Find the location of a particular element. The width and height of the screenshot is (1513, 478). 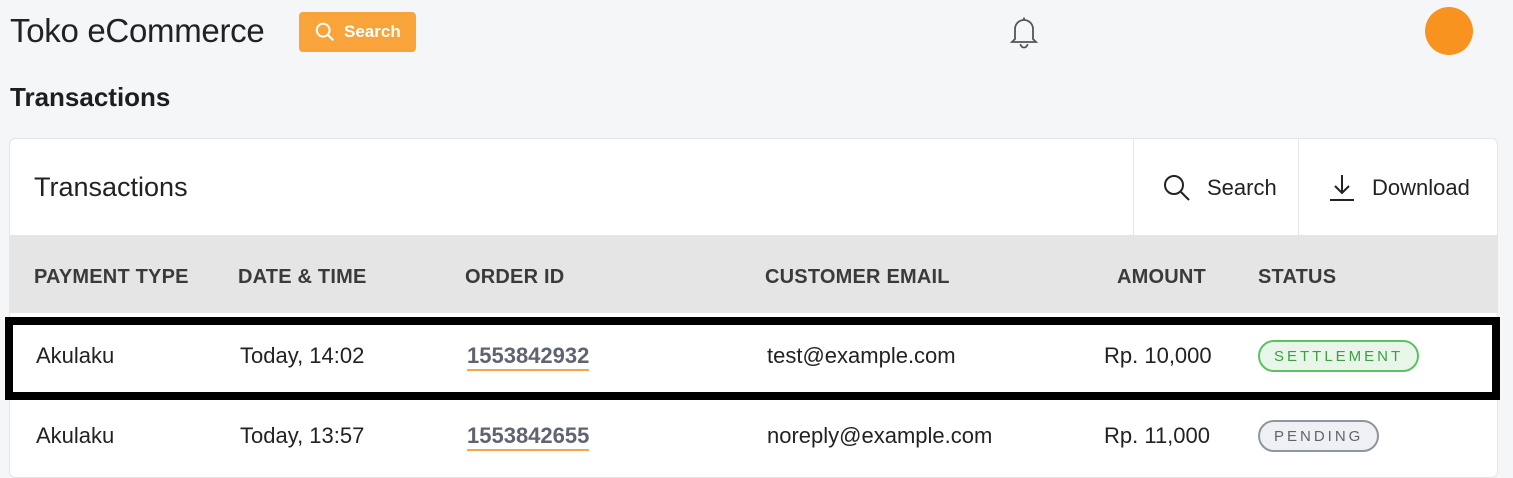

header-status: STATUS is located at coordinates (1297, 277).